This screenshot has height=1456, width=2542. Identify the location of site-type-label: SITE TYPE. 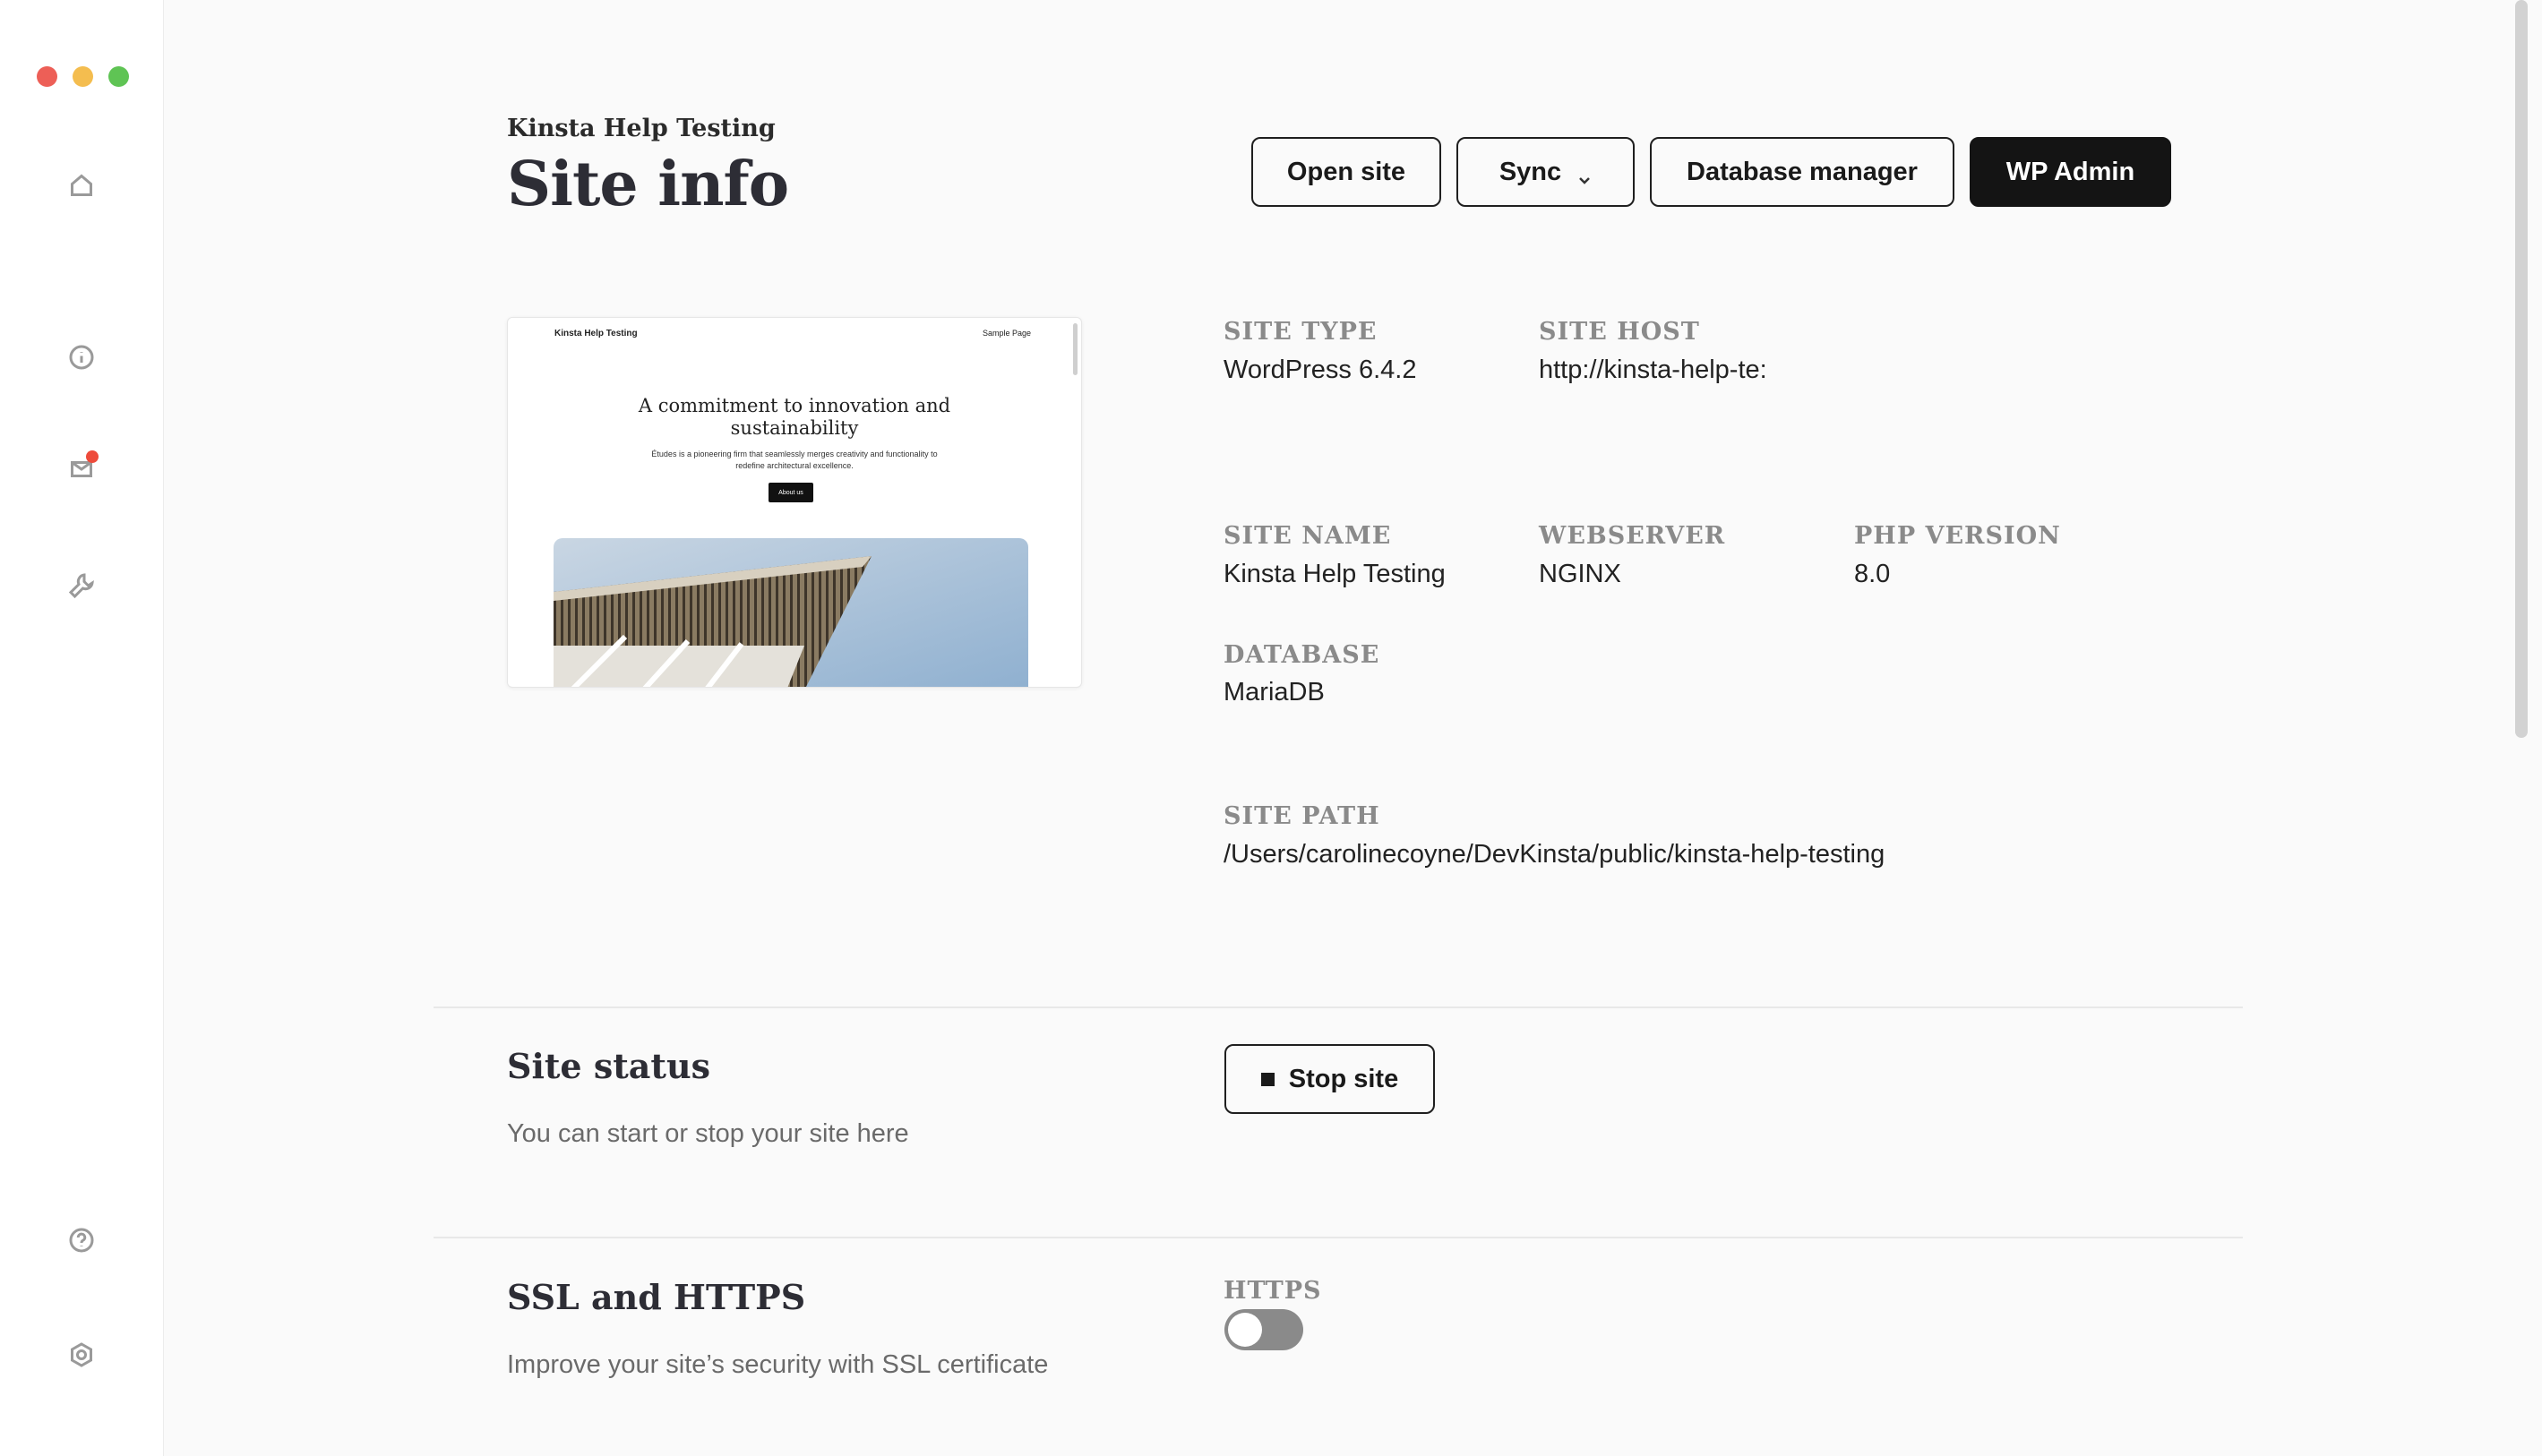
(1301, 332).